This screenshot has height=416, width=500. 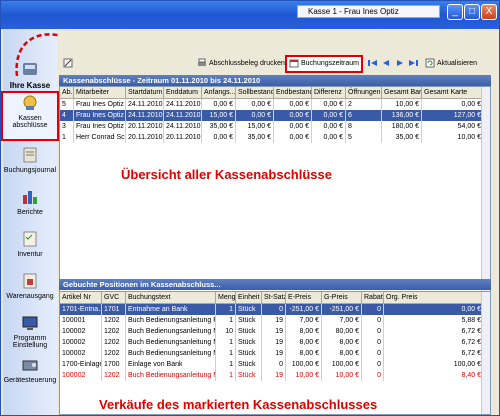 What do you see at coordinates (114, 309) in the screenshot?
I see `table-cell: 1701` at bounding box center [114, 309].